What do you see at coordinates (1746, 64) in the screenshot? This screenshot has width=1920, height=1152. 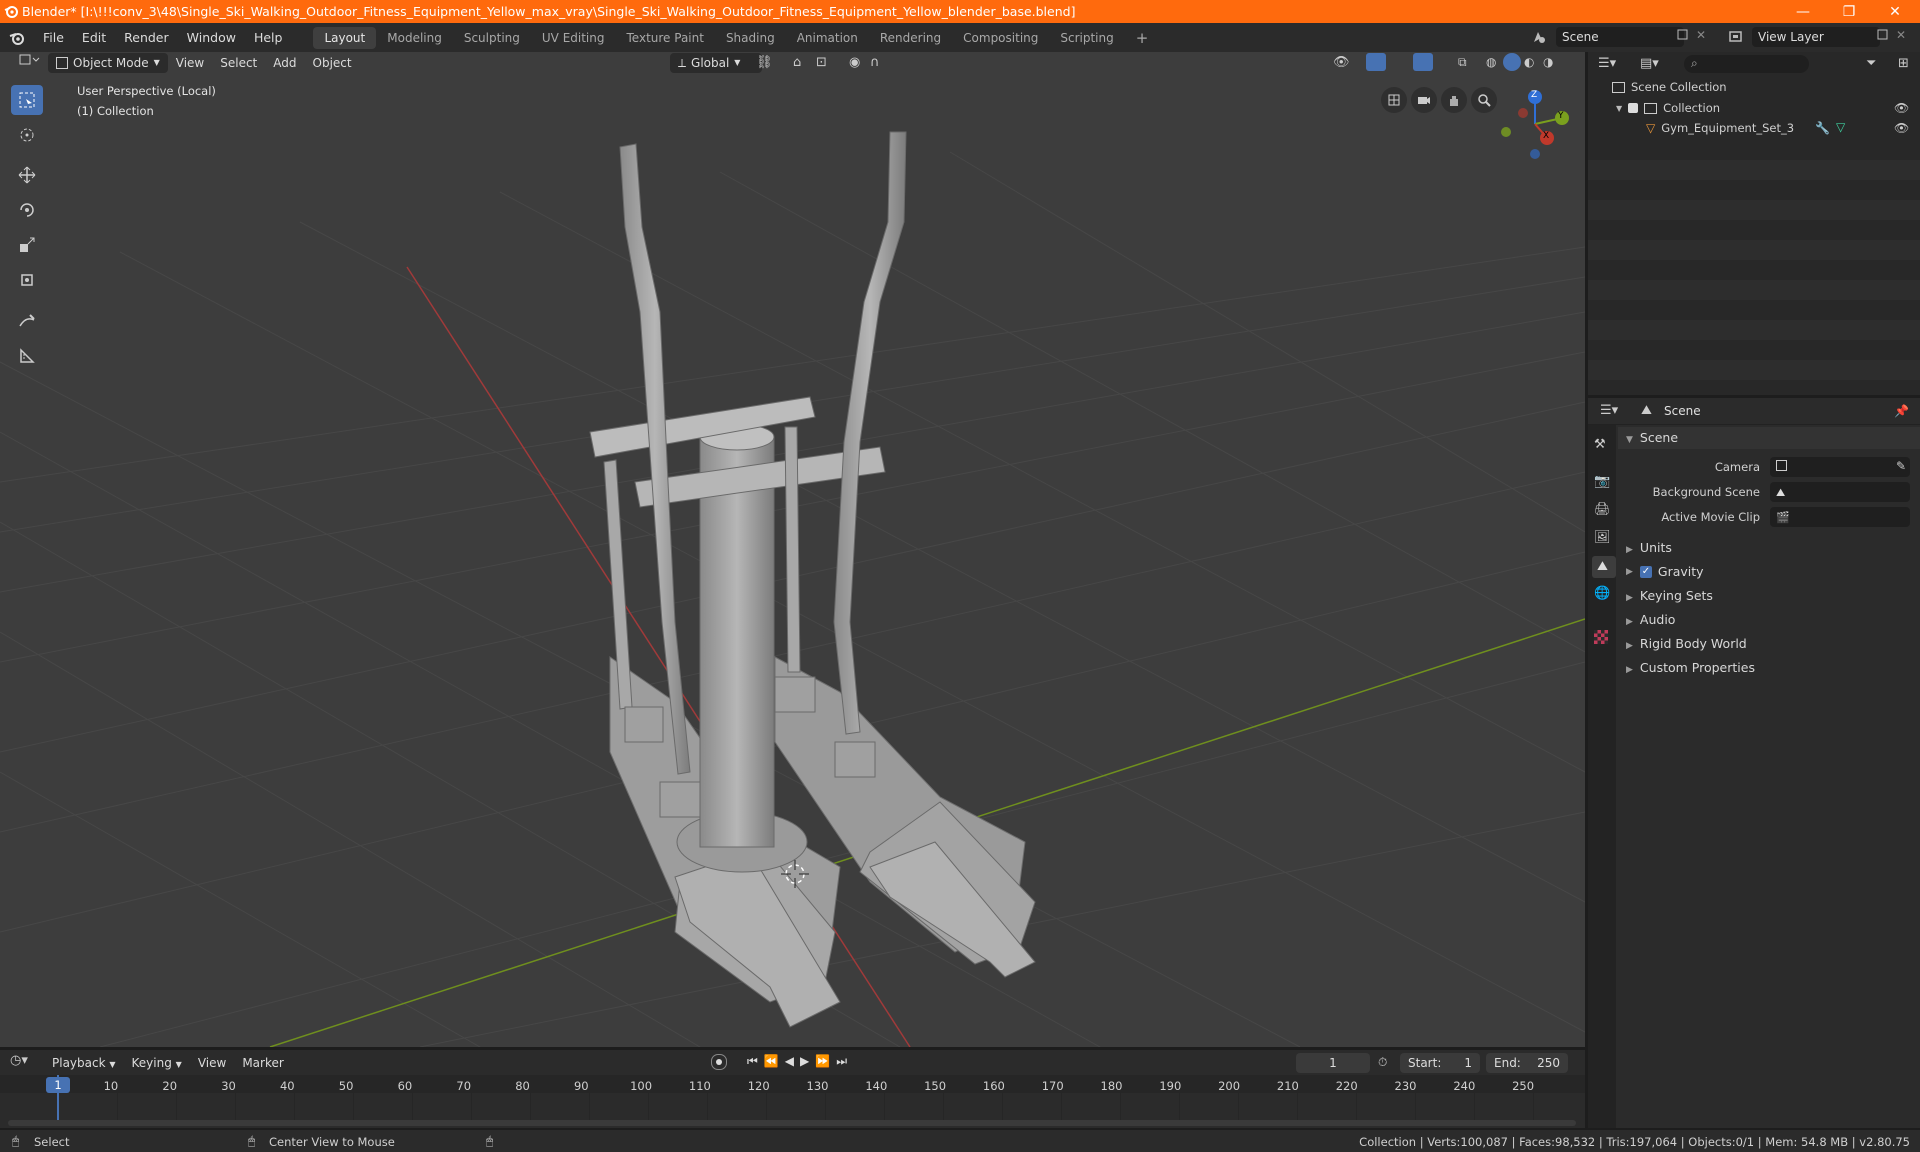 I see `outliner-search-input: ⌕` at bounding box center [1746, 64].